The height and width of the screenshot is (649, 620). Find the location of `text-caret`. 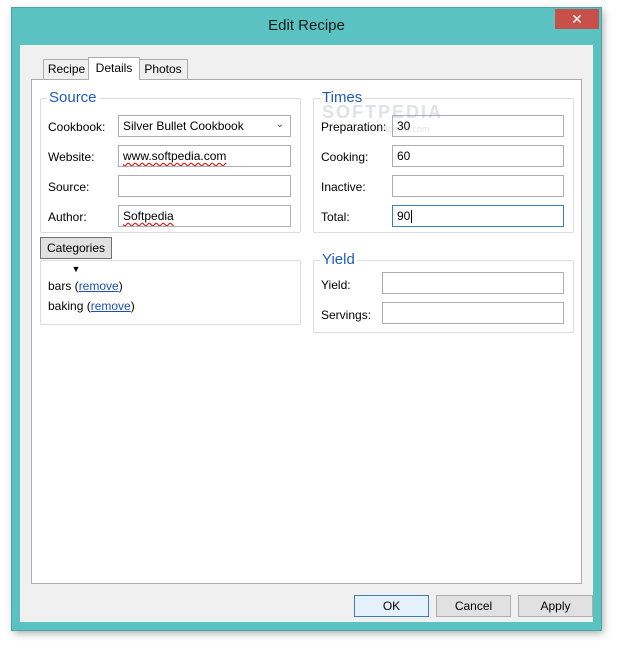

text-caret is located at coordinates (412, 217).